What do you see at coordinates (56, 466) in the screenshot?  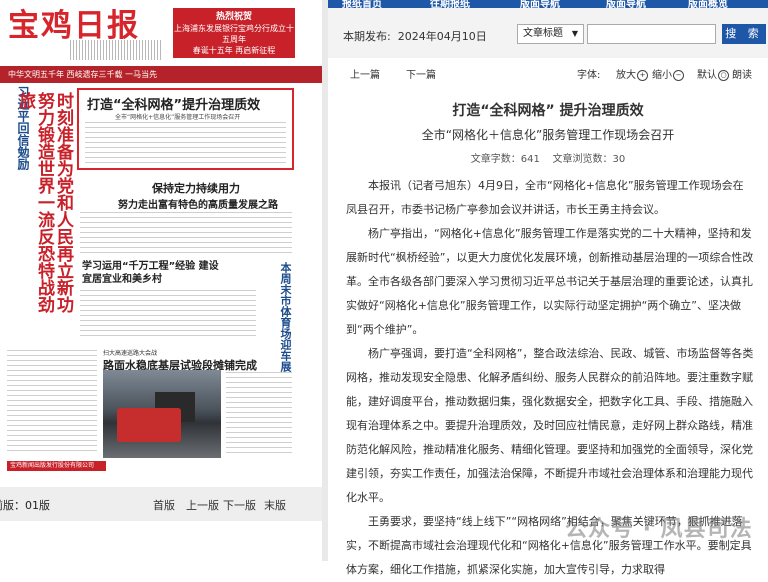 I see `publisher-strip: 宝鸡新闻出版发行股份有限公司` at bounding box center [56, 466].